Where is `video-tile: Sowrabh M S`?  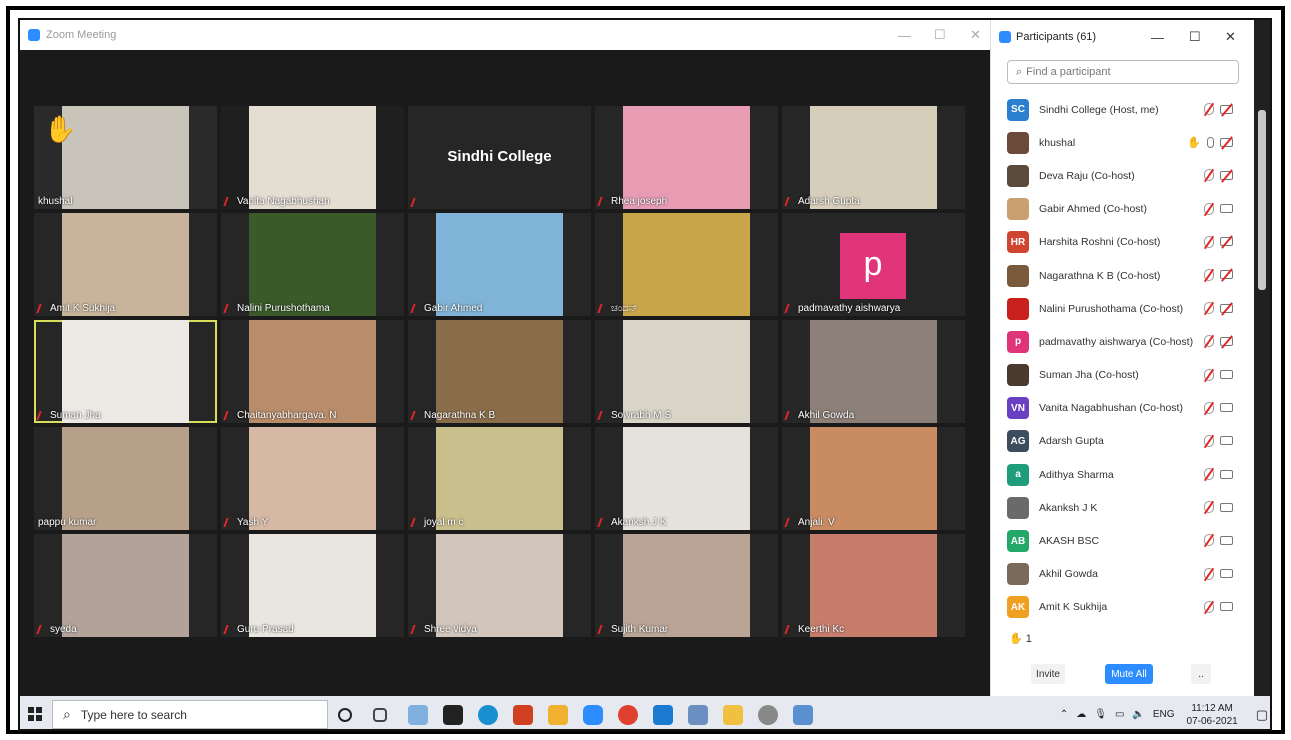 video-tile: Sowrabh M S is located at coordinates (686, 371).